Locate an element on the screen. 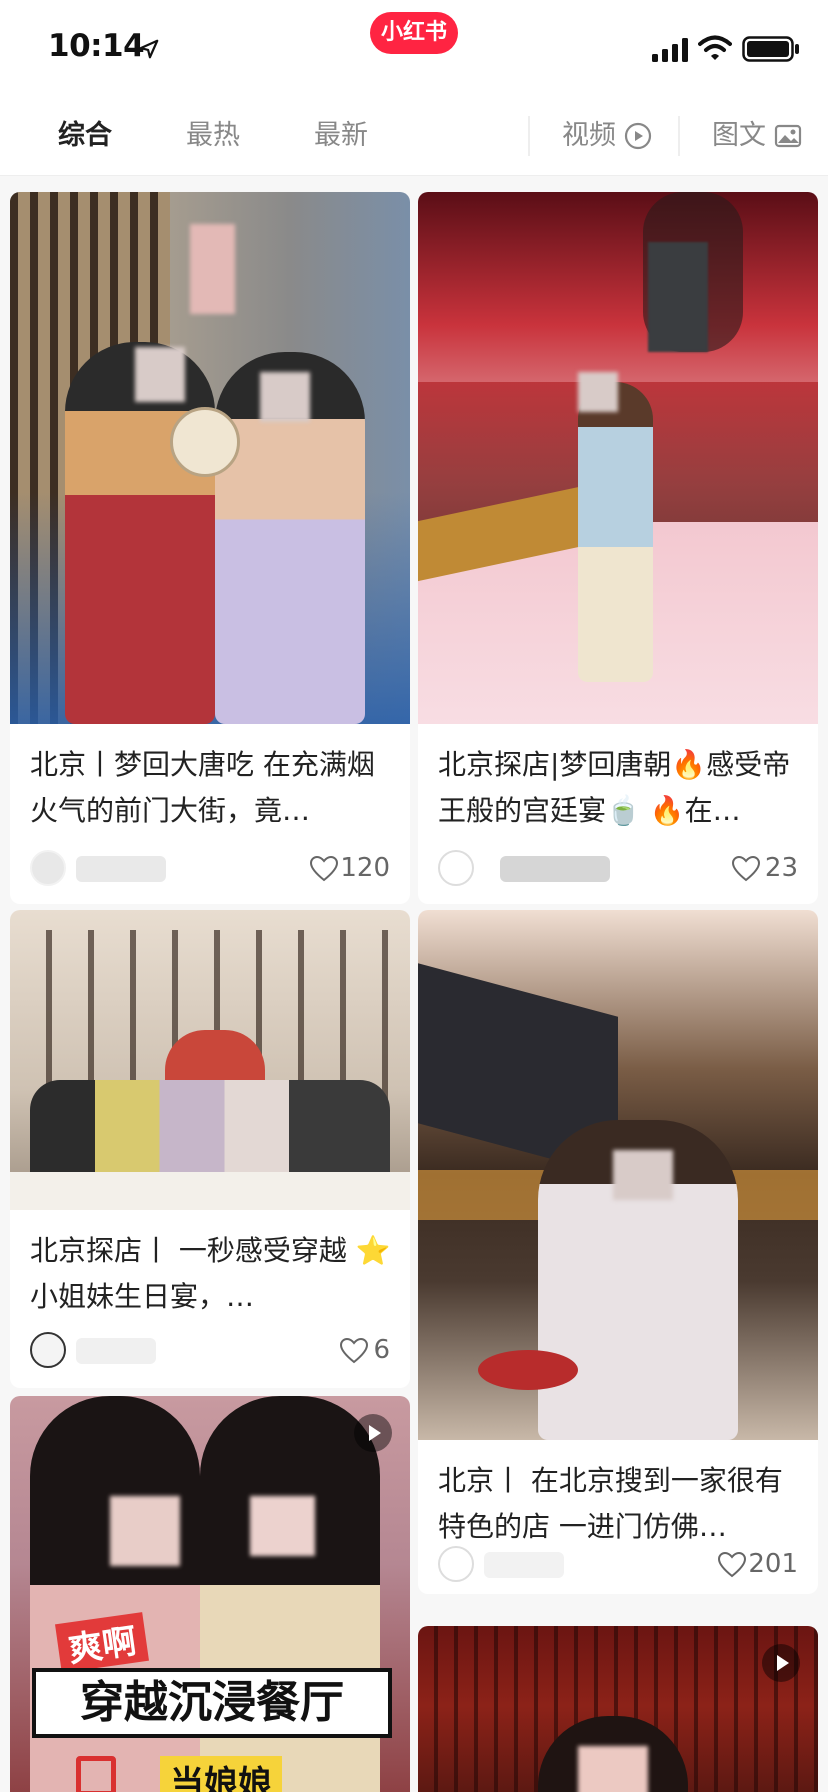 Image resolution: width=828 pixels, height=1792 pixels. tab-hottest: 最热 is located at coordinates (213, 136).